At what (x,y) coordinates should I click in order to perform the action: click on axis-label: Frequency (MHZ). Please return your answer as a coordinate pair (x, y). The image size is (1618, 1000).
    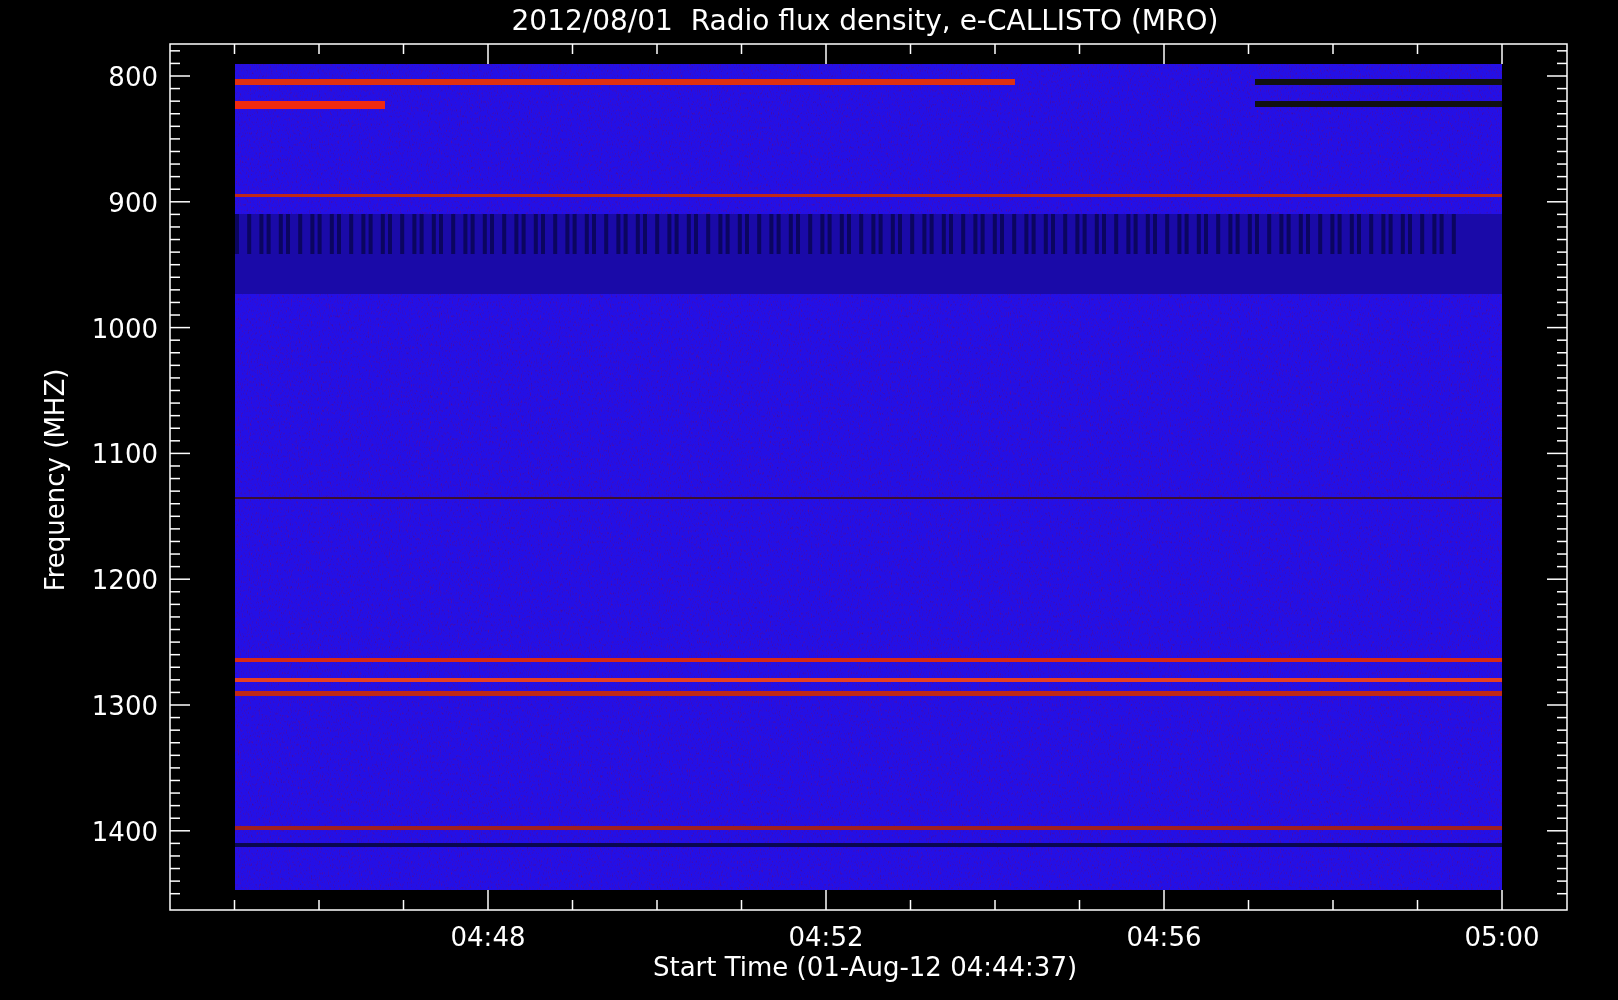
    Looking at the image, I should click on (55, 480).